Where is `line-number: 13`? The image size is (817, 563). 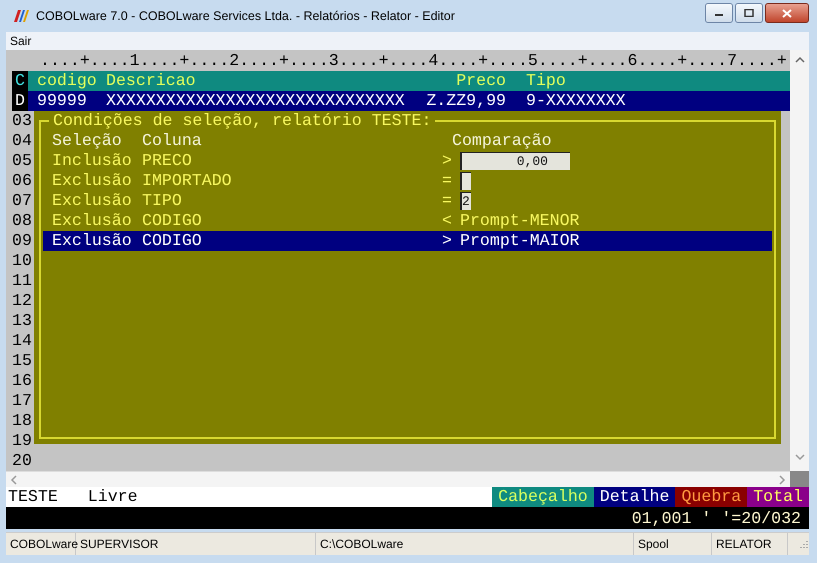 line-number: 13 is located at coordinates (22, 321).